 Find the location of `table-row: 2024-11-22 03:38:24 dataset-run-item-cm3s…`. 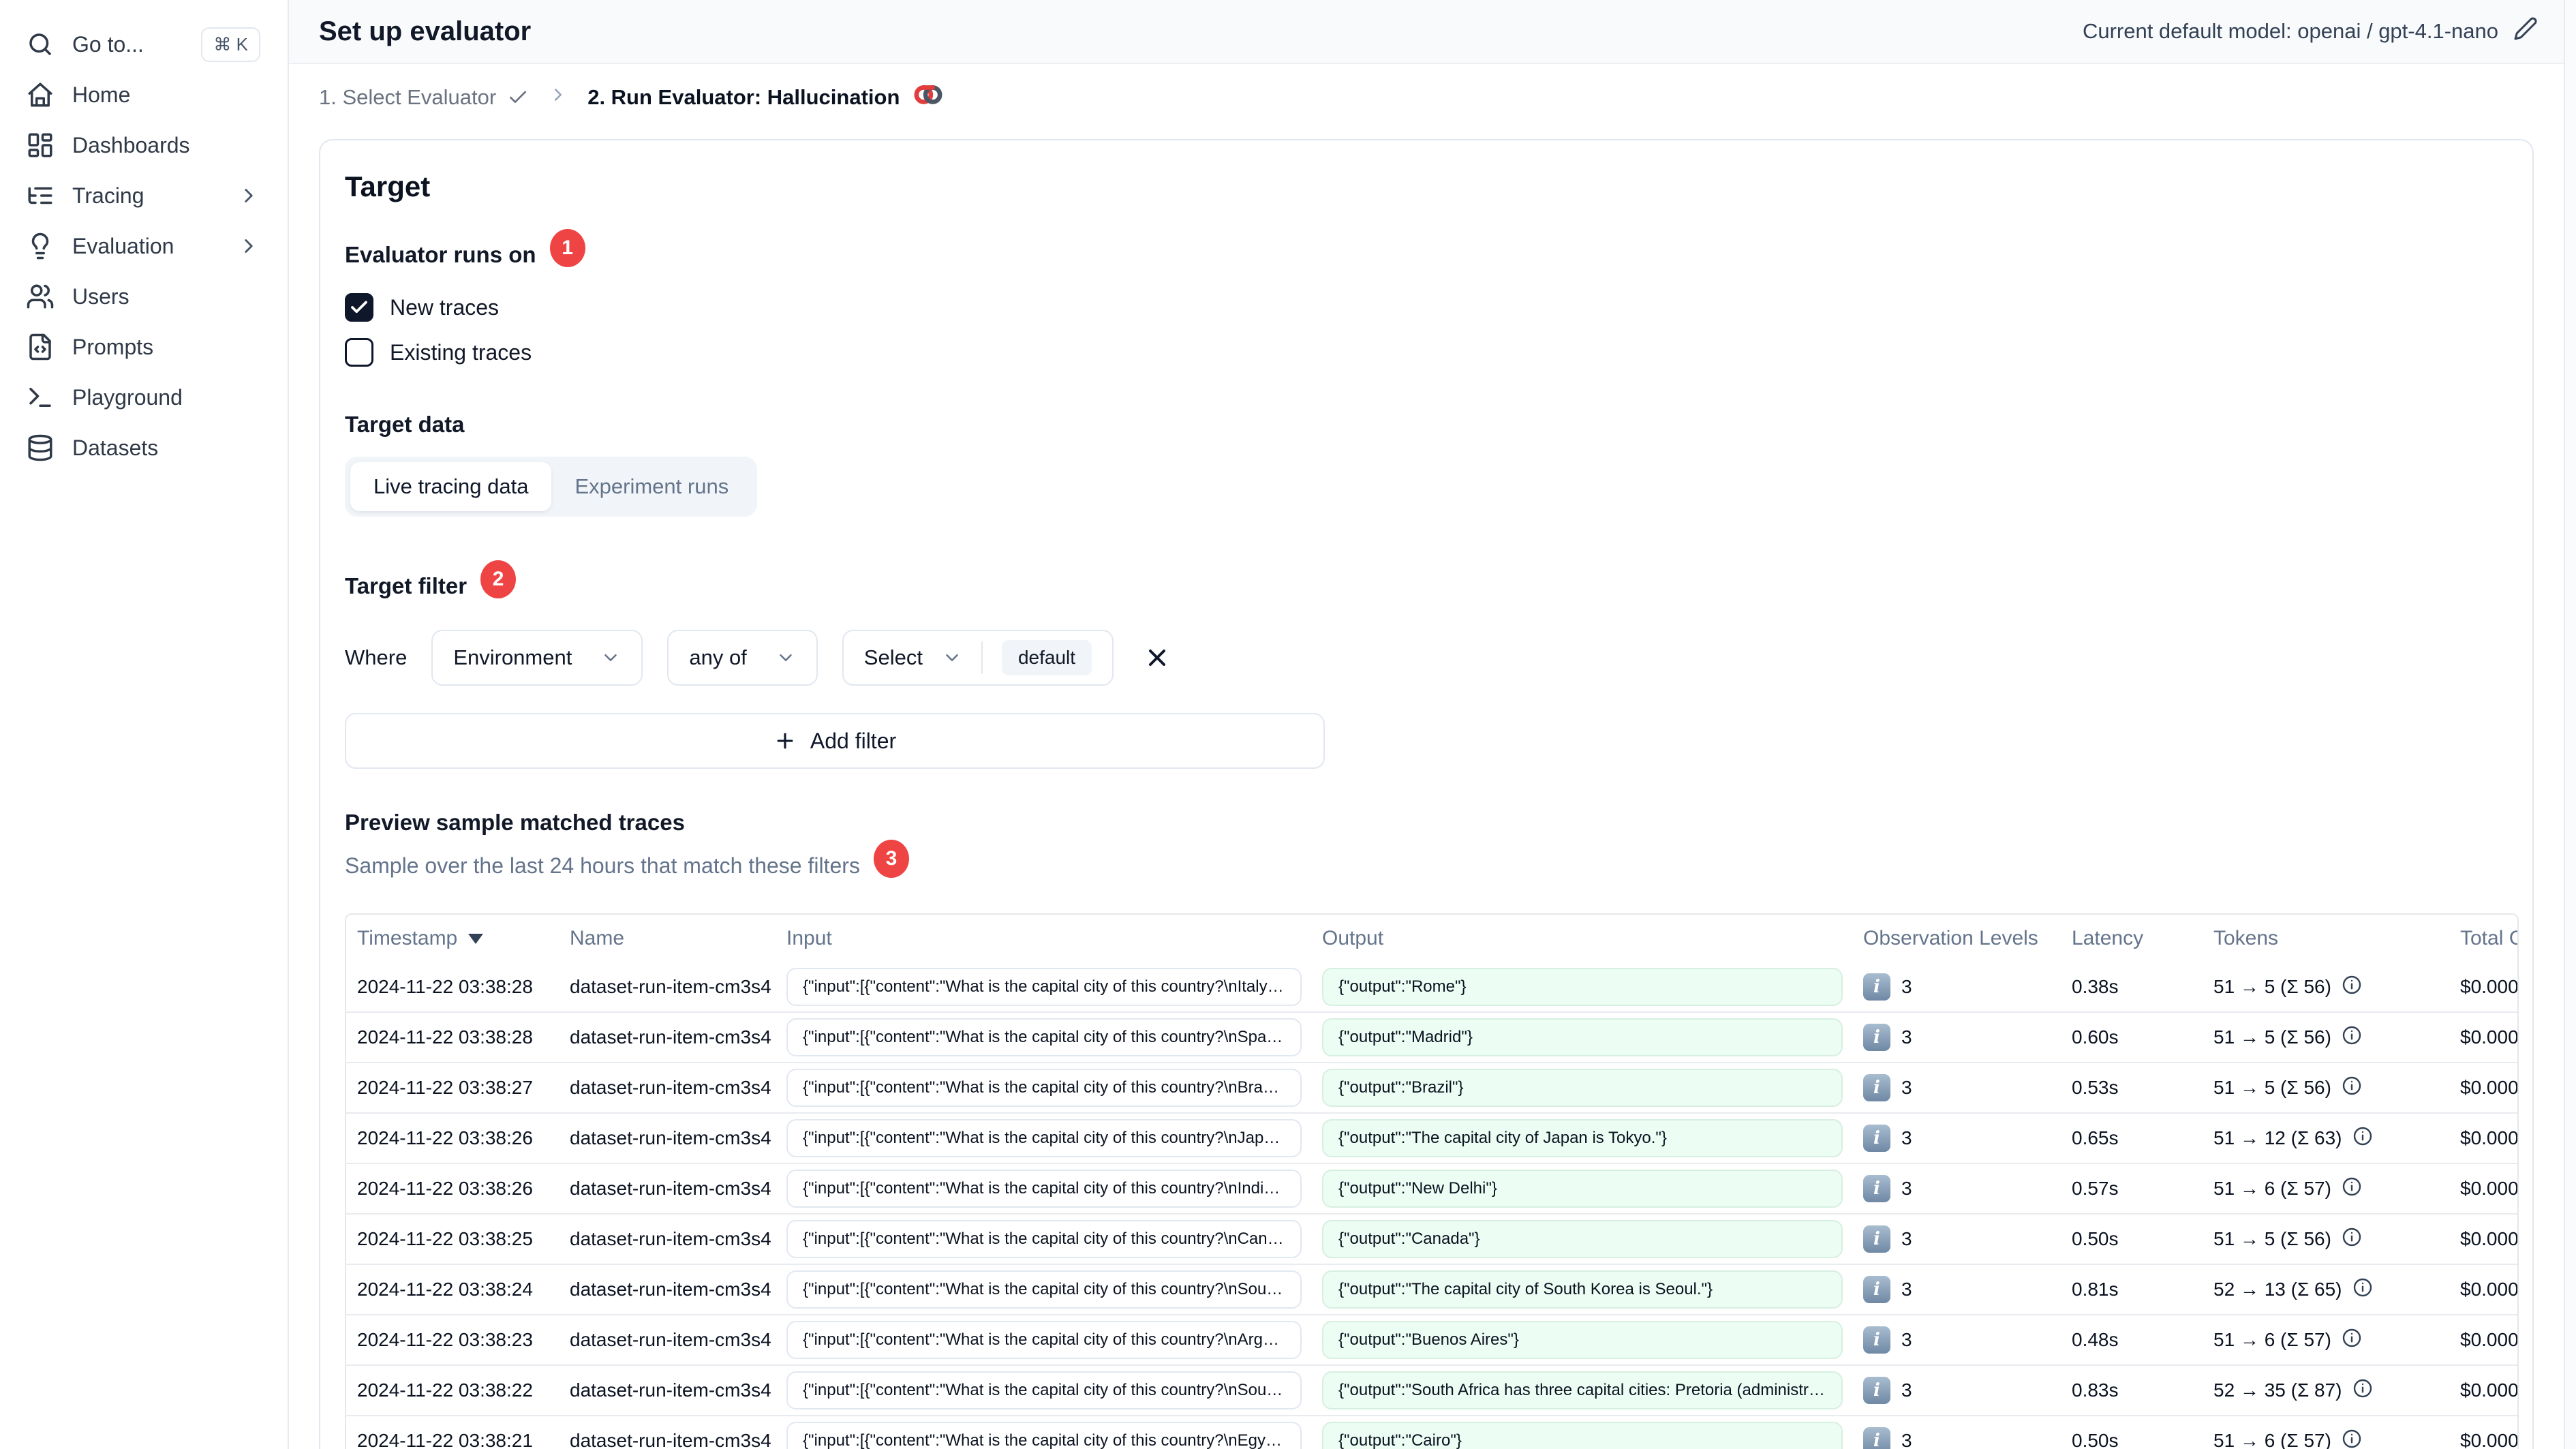

table-row: 2024-11-22 03:38:24 dataset-run-item-cm3s… is located at coordinates (1431, 1289).